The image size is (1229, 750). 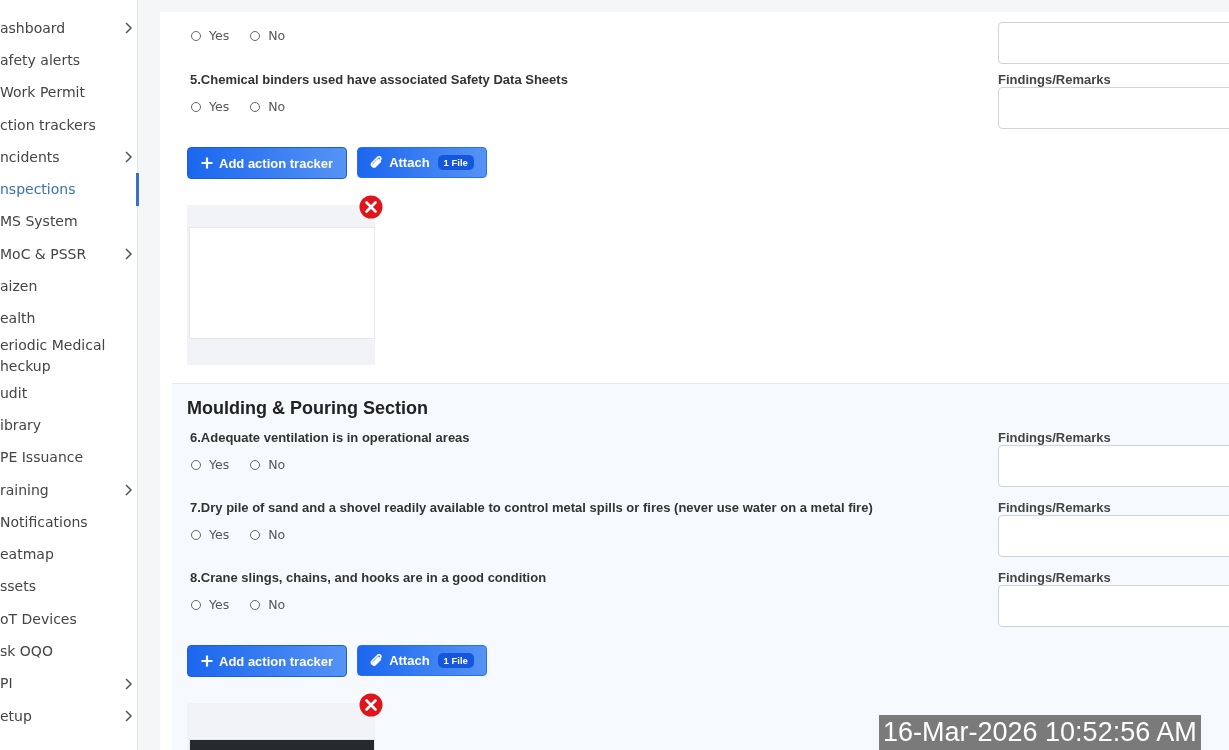 I want to click on sidebar-item: MS System, so click(x=68, y=222).